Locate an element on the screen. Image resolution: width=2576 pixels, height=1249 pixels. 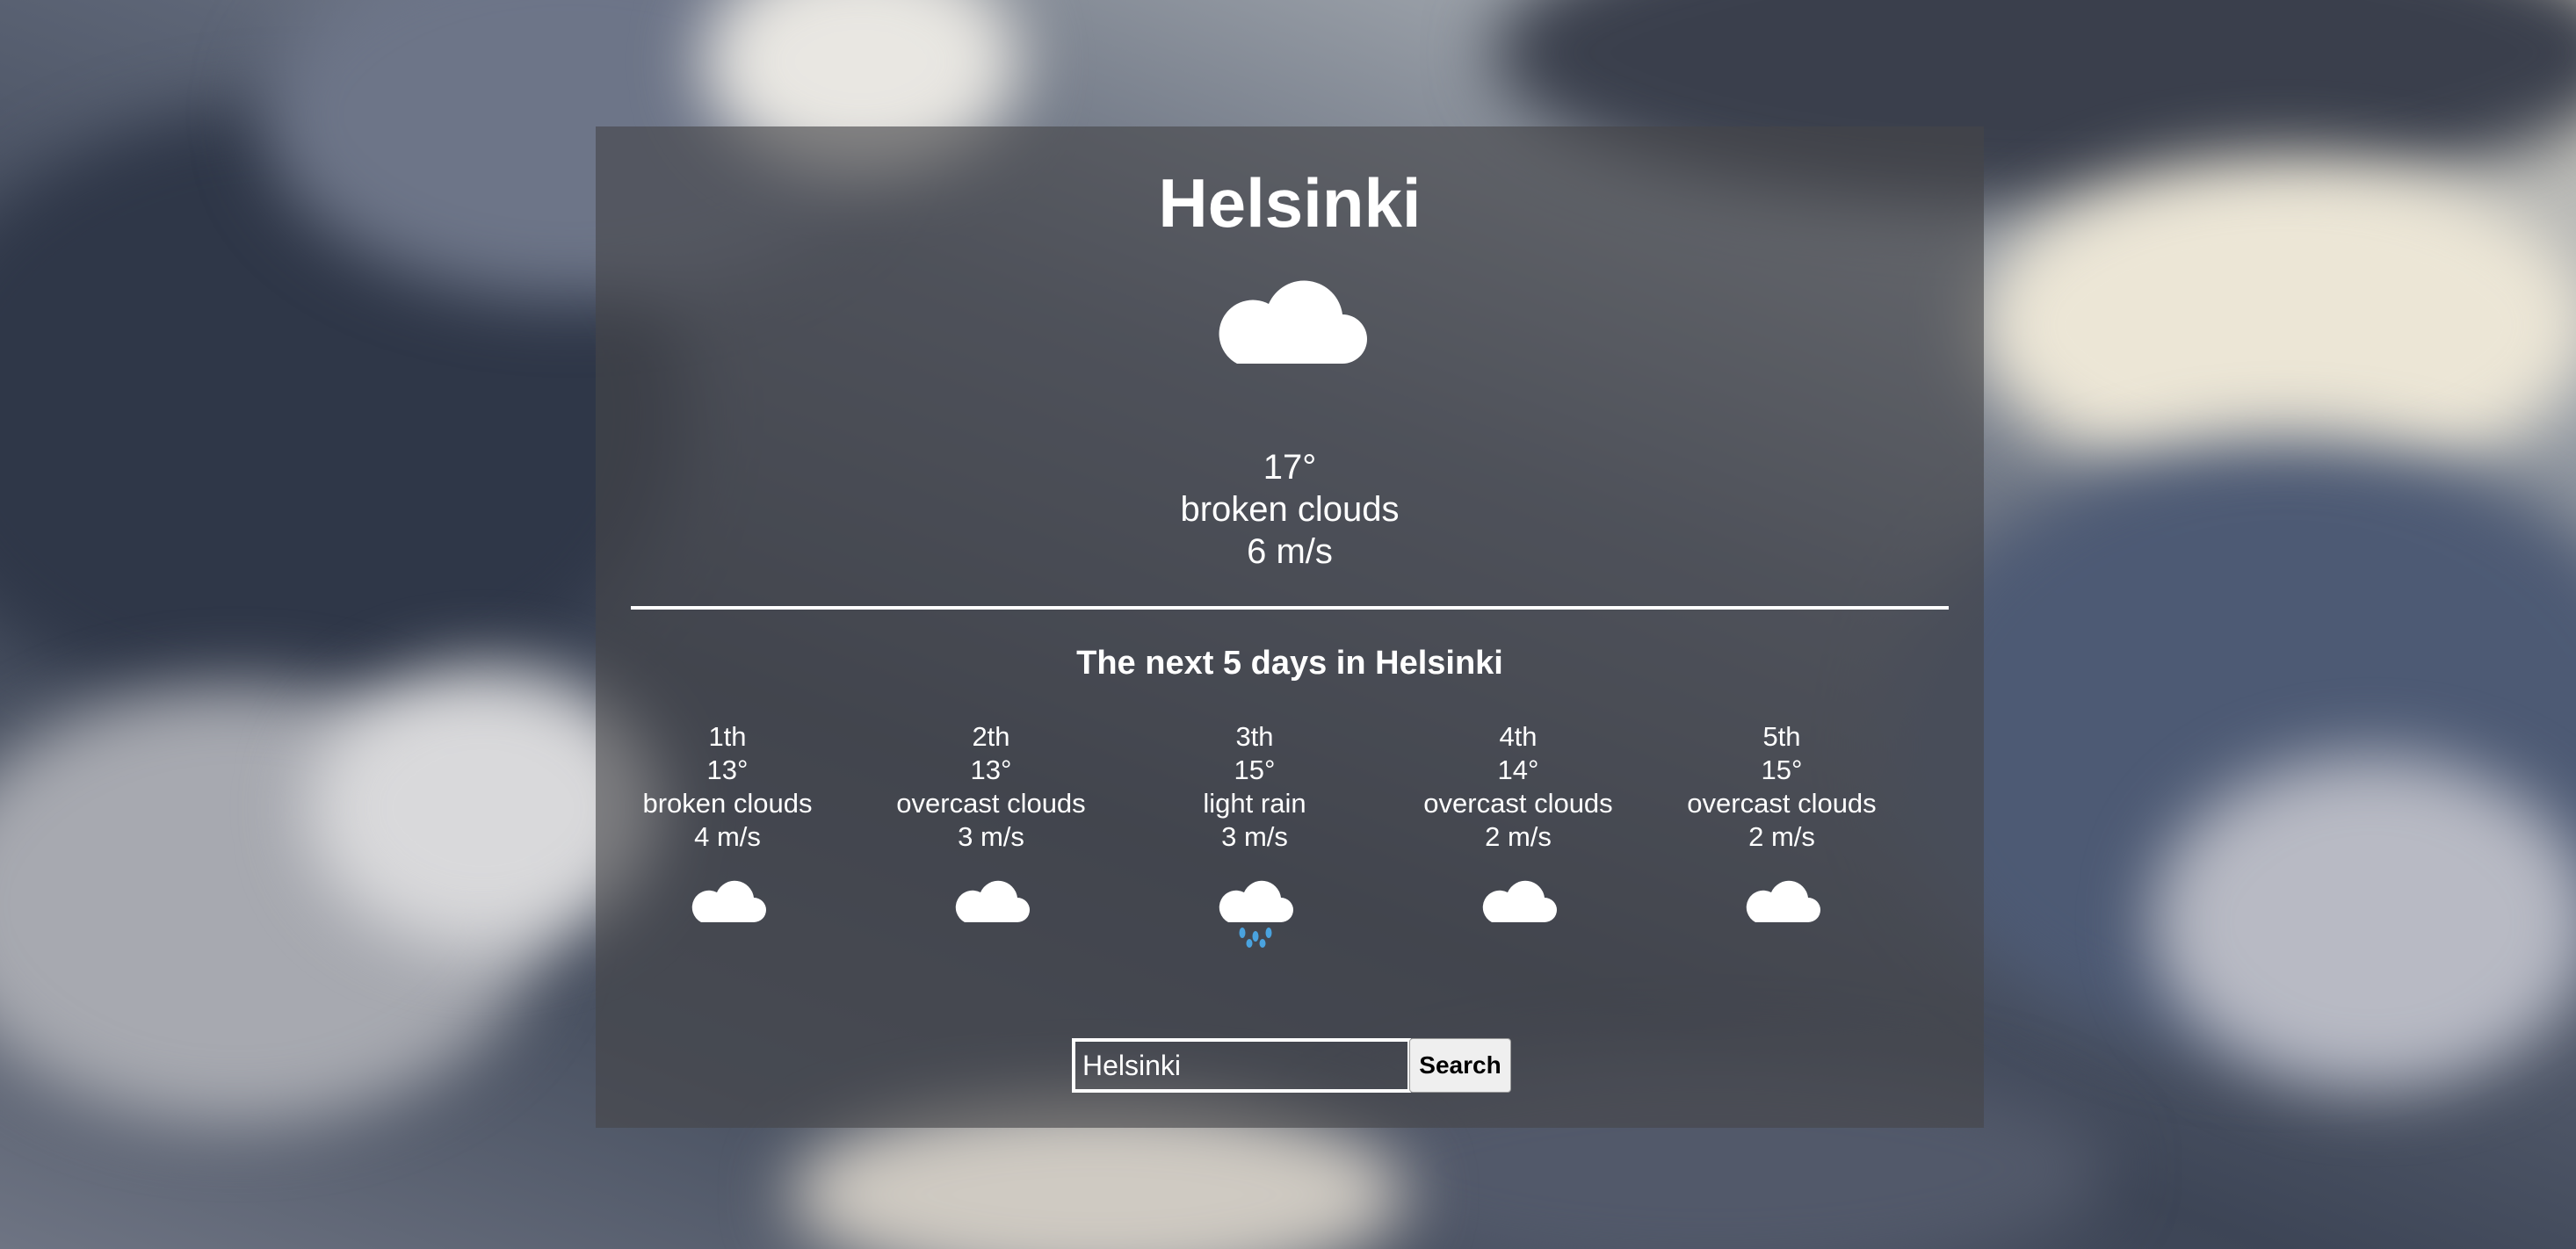
forecast-title: The next 5 days in Helsinki is located at coordinates (1289, 663).